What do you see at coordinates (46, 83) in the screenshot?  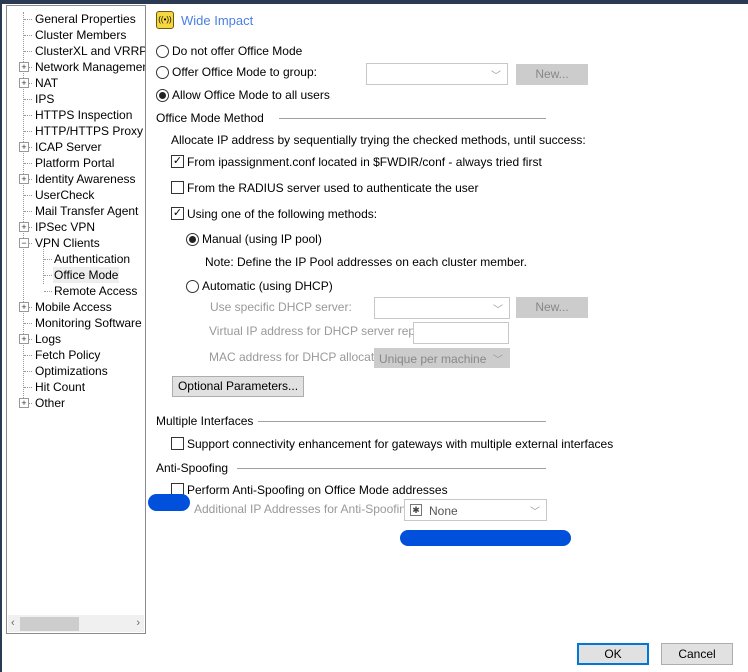 I see `tree-item: NAT` at bounding box center [46, 83].